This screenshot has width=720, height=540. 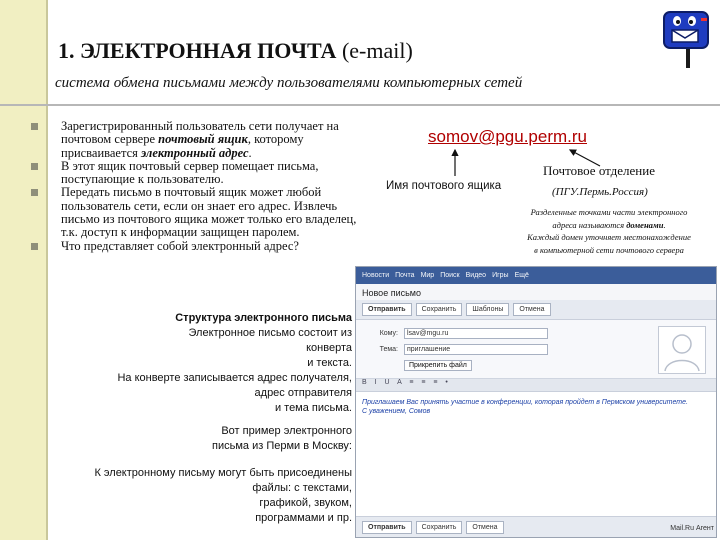 I want to click on nav-link: Почта, so click(x=404, y=275).